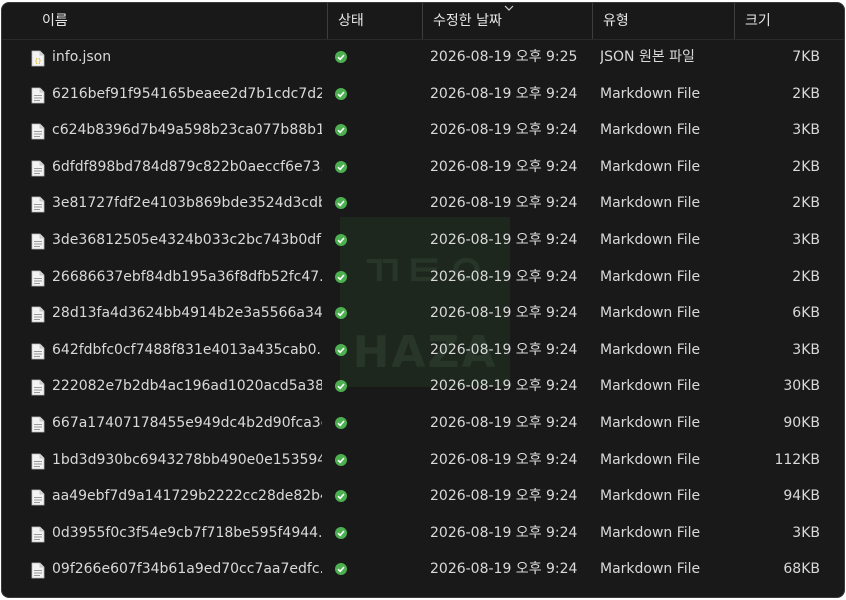  I want to click on file-name: info.json, so click(187, 57).